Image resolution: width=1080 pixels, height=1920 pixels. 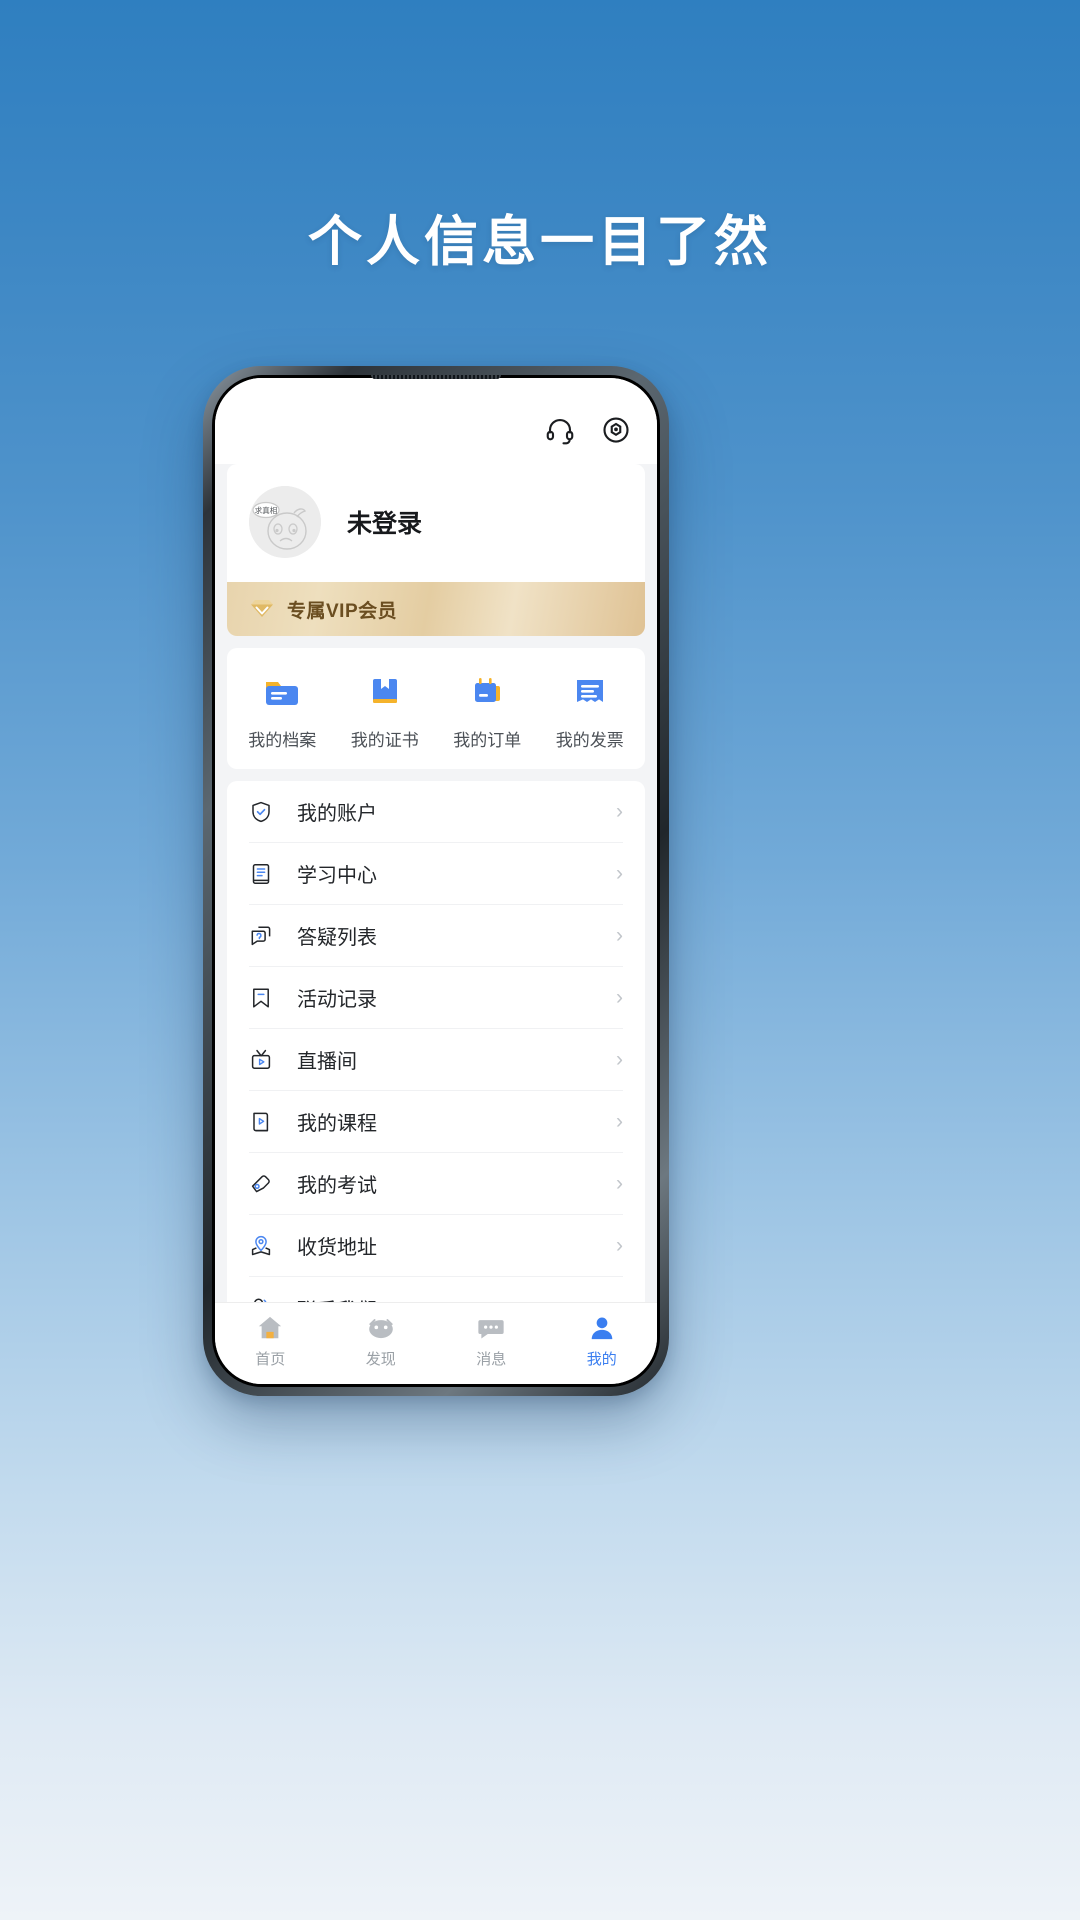 What do you see at coordinates (282, 740) in the screenshot?
I see `quick-action-label: 我的档案` at bounding box center [282, 740].